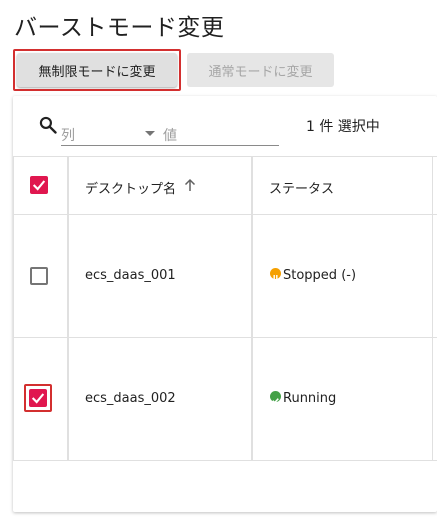 The height and width of the screenshot is (518, 437). What do you see at coordinates (13, 308) in the screenshot?
I see `table-left-border` at bounding box center [13, 308].